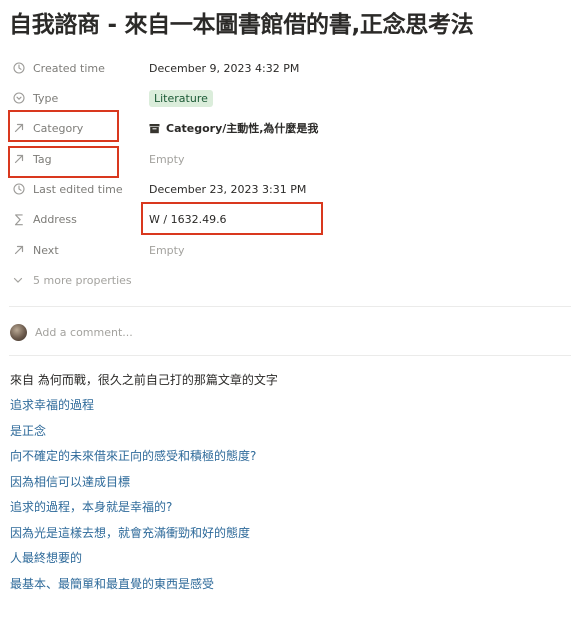 The width and height of the screenshot is (579, 627). Describe the element at coordinates (228, 189) in the screenshot. I see `property-value-last-edited: December 23, 2023 3:31 PM` at that location.